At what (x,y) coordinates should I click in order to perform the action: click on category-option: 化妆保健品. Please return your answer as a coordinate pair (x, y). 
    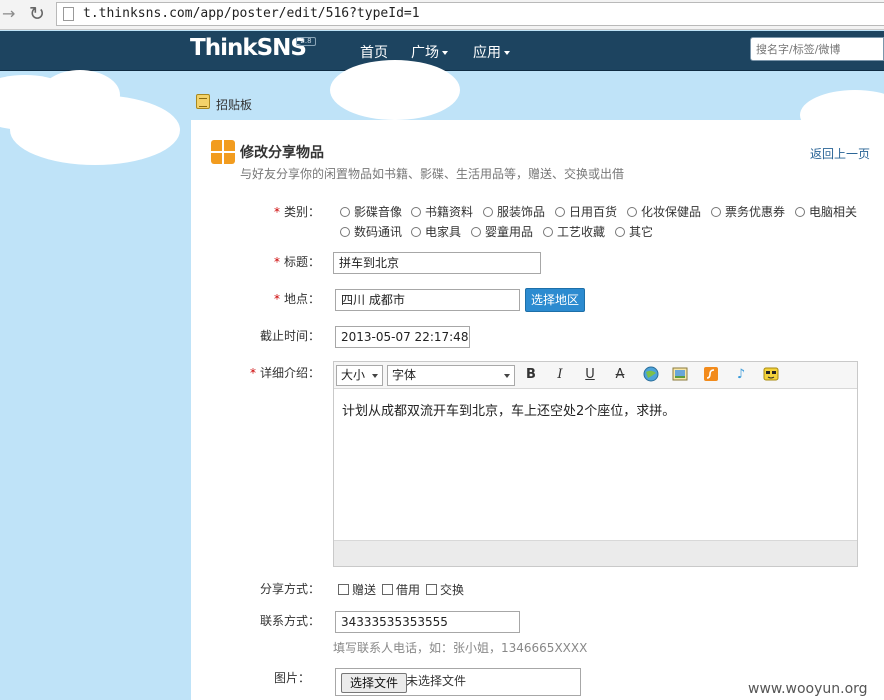
    Looking at the image, I should click on (664, 211).